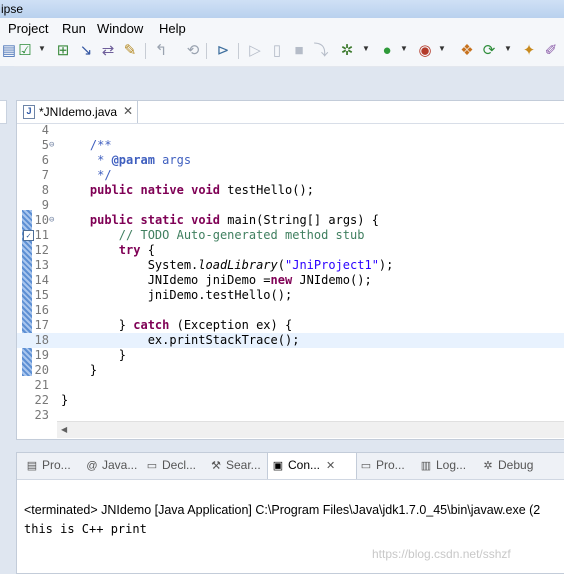  I want to click on tab-label: *JNIdemo.java, so click(78, 112).